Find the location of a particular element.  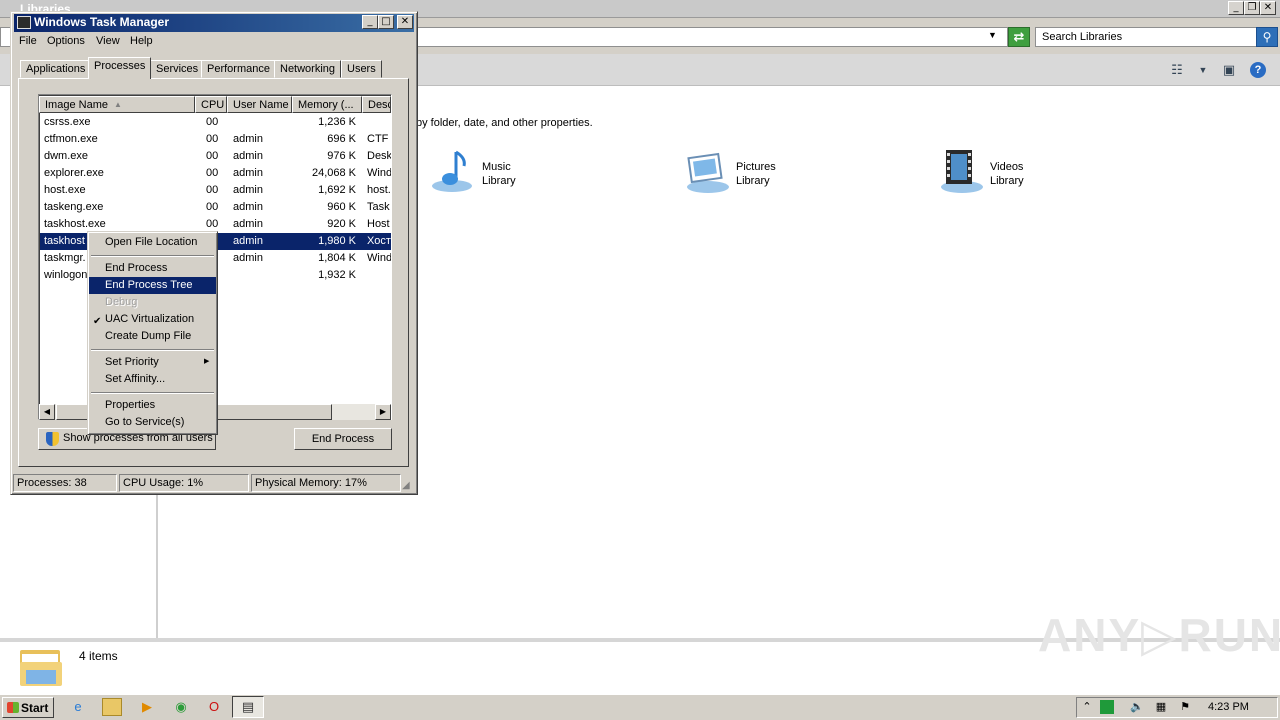

process-memory: 920 K is located at coordinates (341, 224).